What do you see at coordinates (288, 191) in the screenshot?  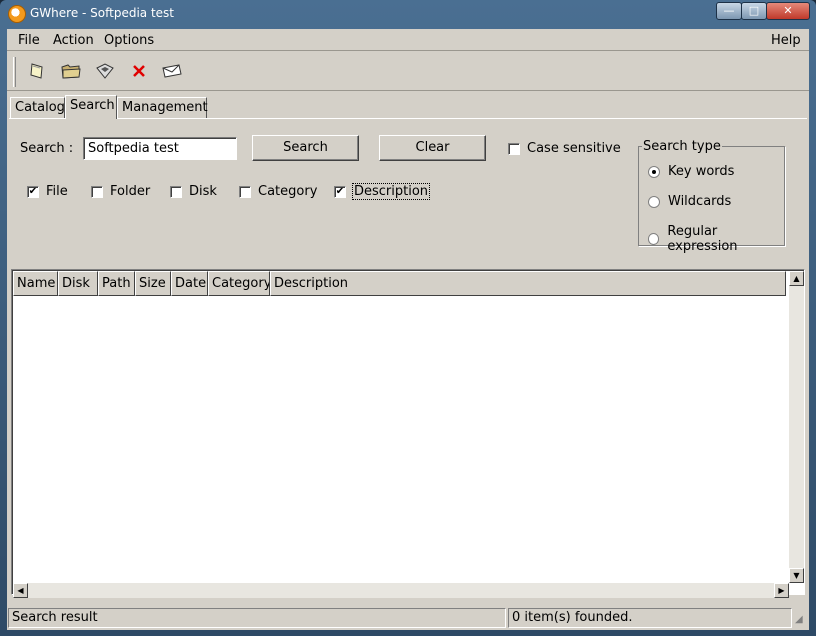 I see `checkbox-label: Category` at bounding box center [288, 191].